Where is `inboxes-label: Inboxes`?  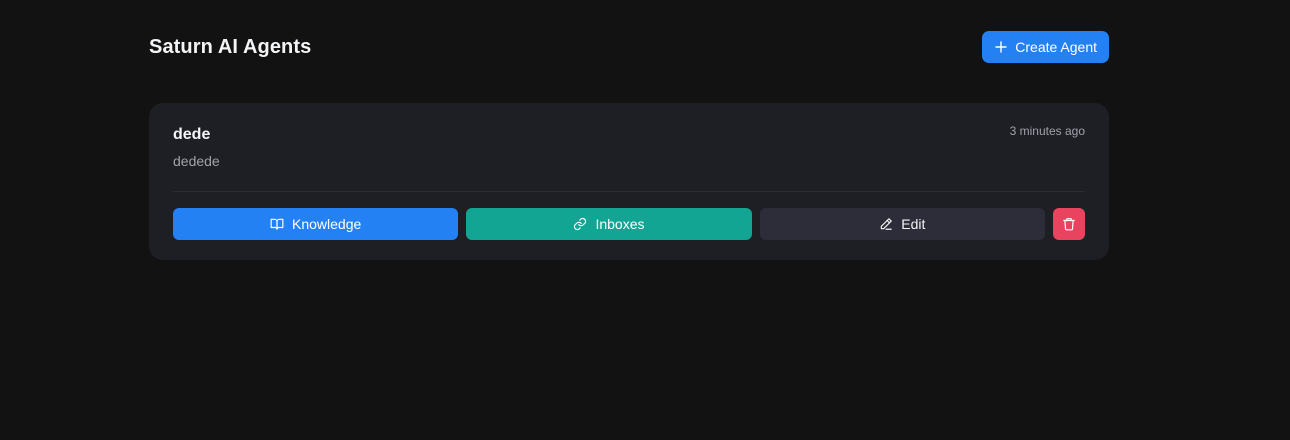 inboxes-label: Inboxes is located at coordinates (620, 224).